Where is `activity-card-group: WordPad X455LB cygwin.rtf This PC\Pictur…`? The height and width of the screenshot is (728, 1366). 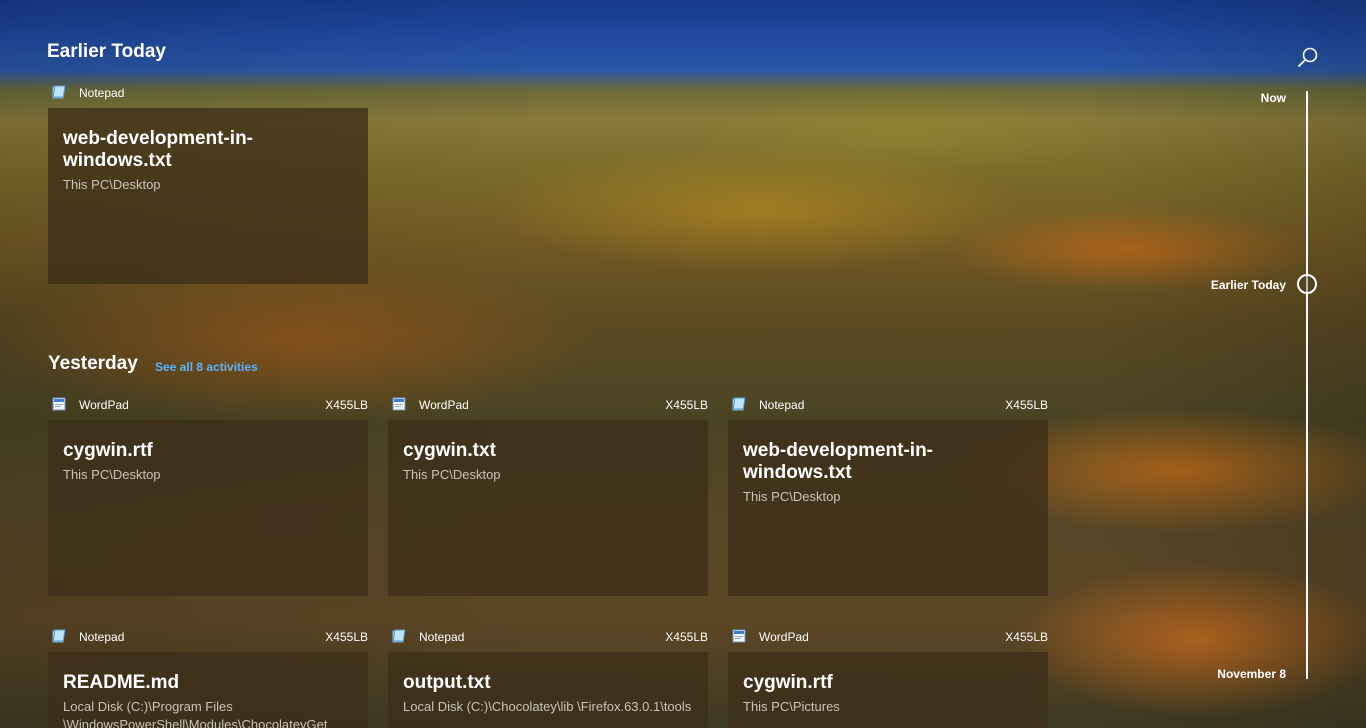 activity-card-group: WordPad X455LB cygwin.rtf This PC\Pictur… is located at coordinates (888, 678).